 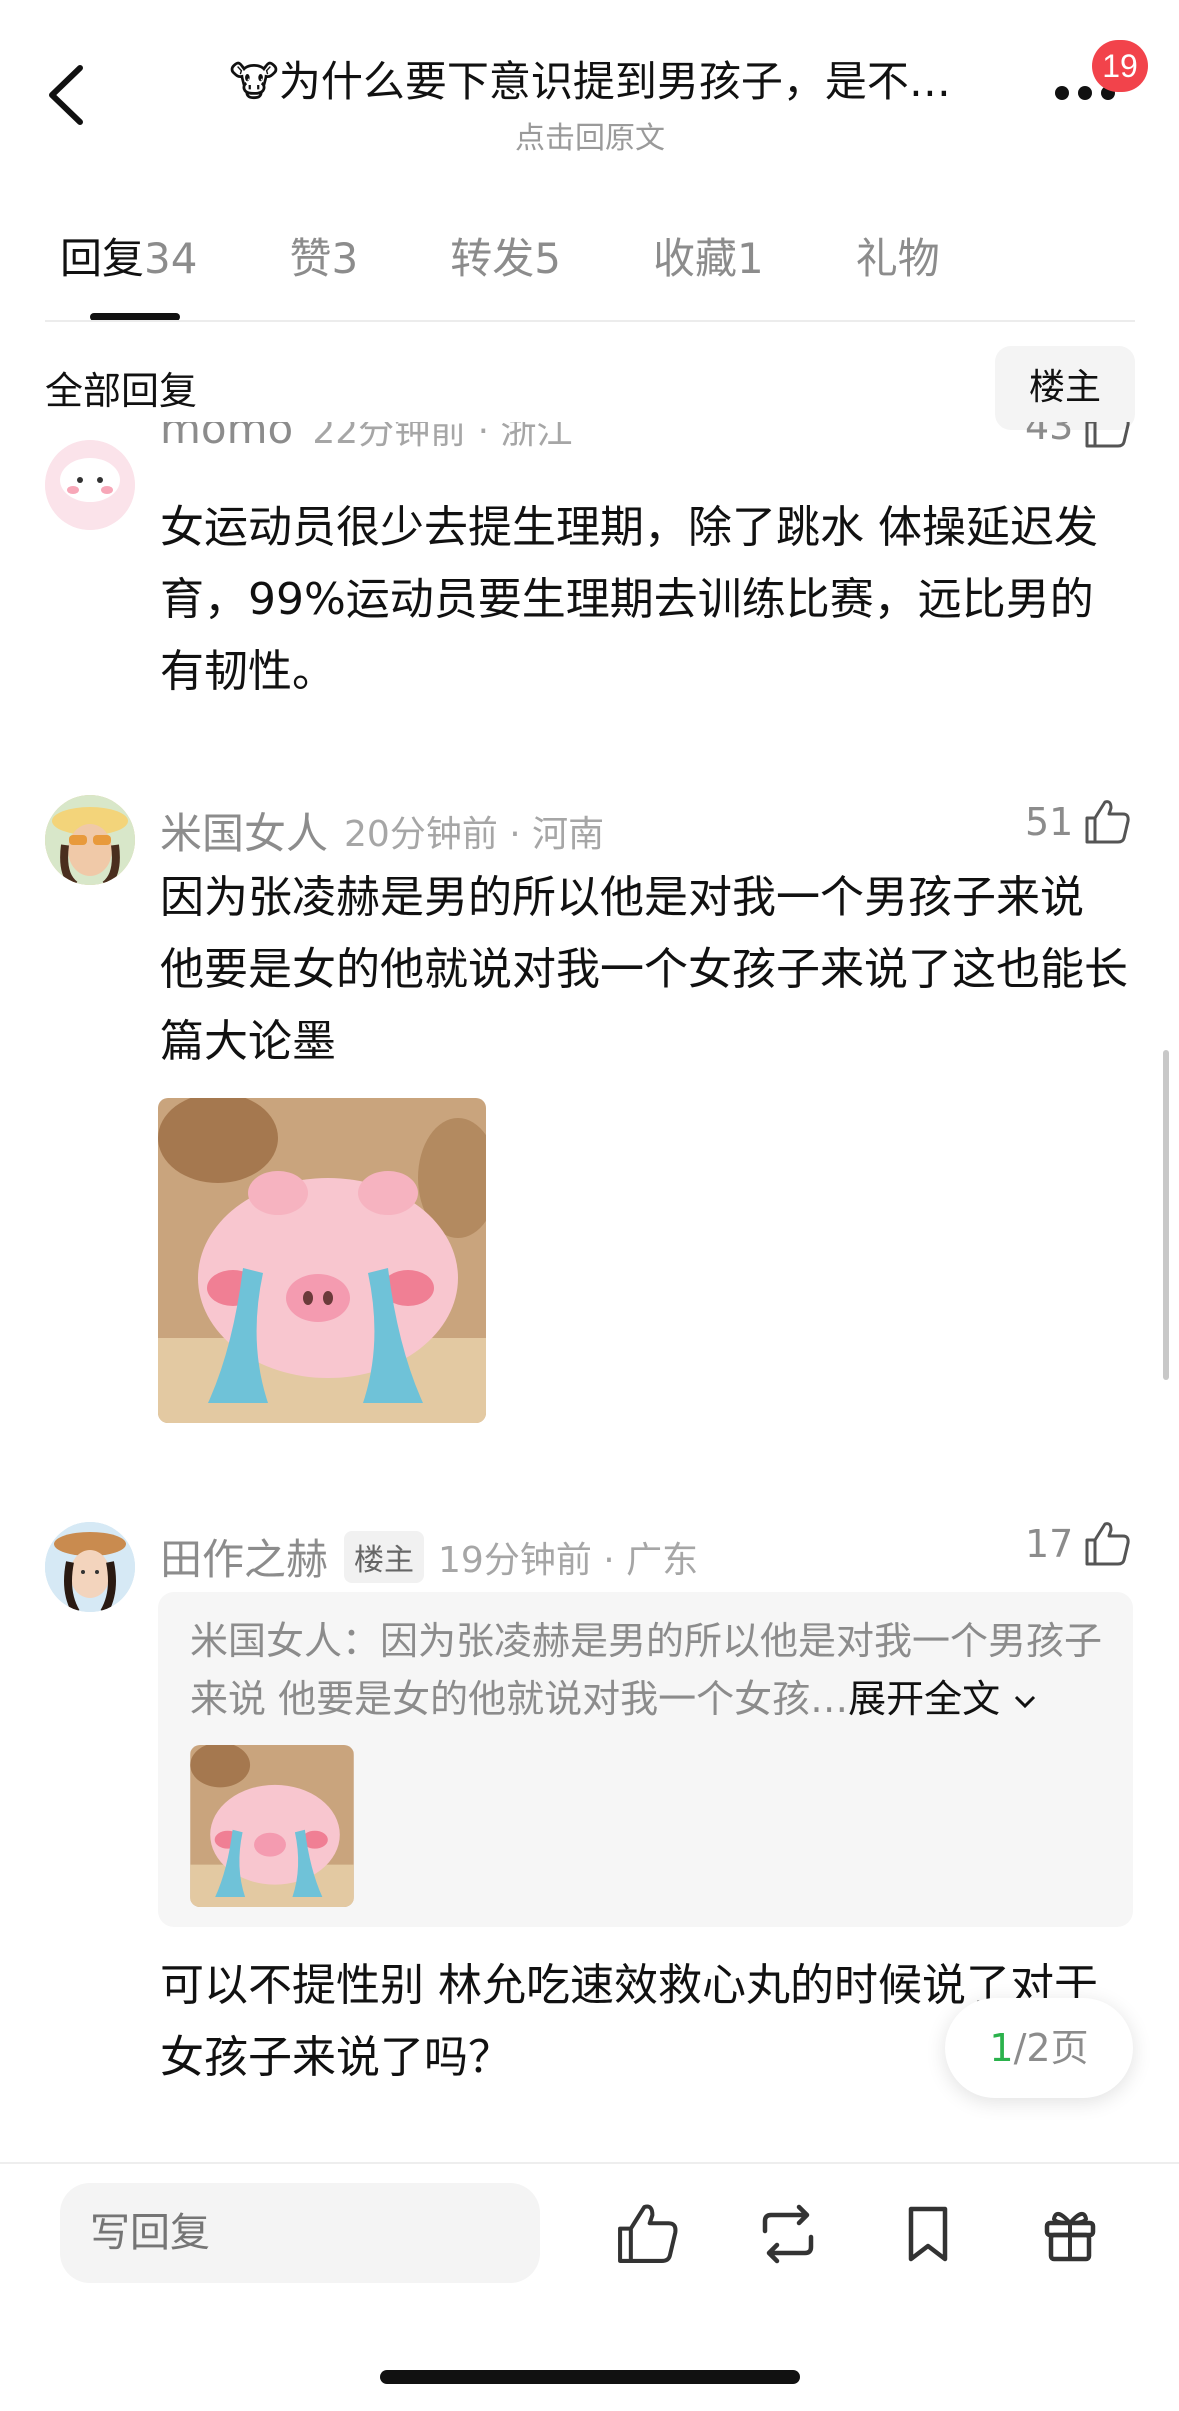 What do you see at coordinates (568, 1560) in the screenshot?
I see `timestamp: 19分钟前 · 广东` at bounding box center [568, 1560].